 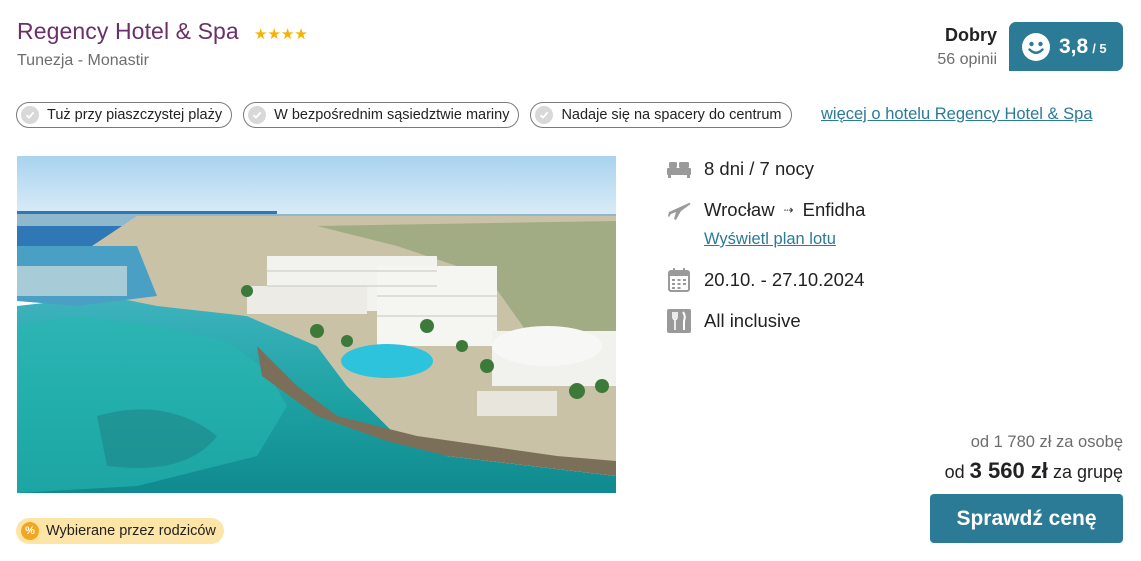 What do you see at coordinates (128, 31) in the screenshot?
I see `hotel-name: Regency Hotel & Spa` at bounding box center [128, 31].